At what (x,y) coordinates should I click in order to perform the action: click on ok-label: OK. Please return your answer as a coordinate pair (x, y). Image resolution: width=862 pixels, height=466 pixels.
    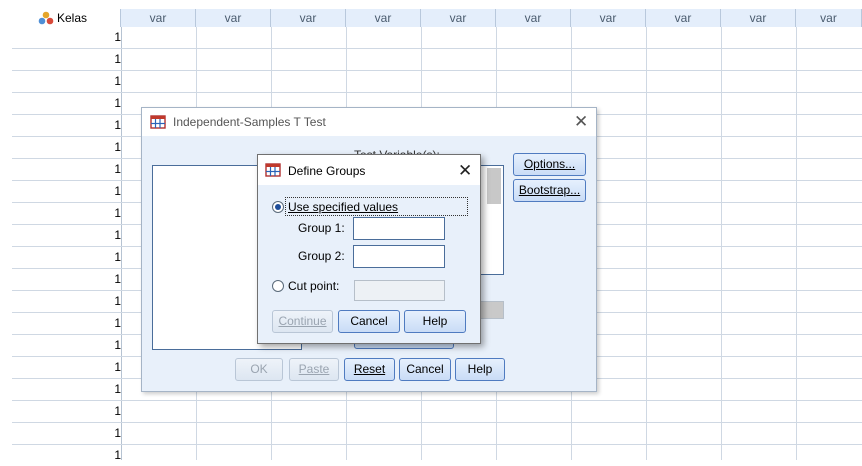
    Looking at the image, I should click on (259, 369).